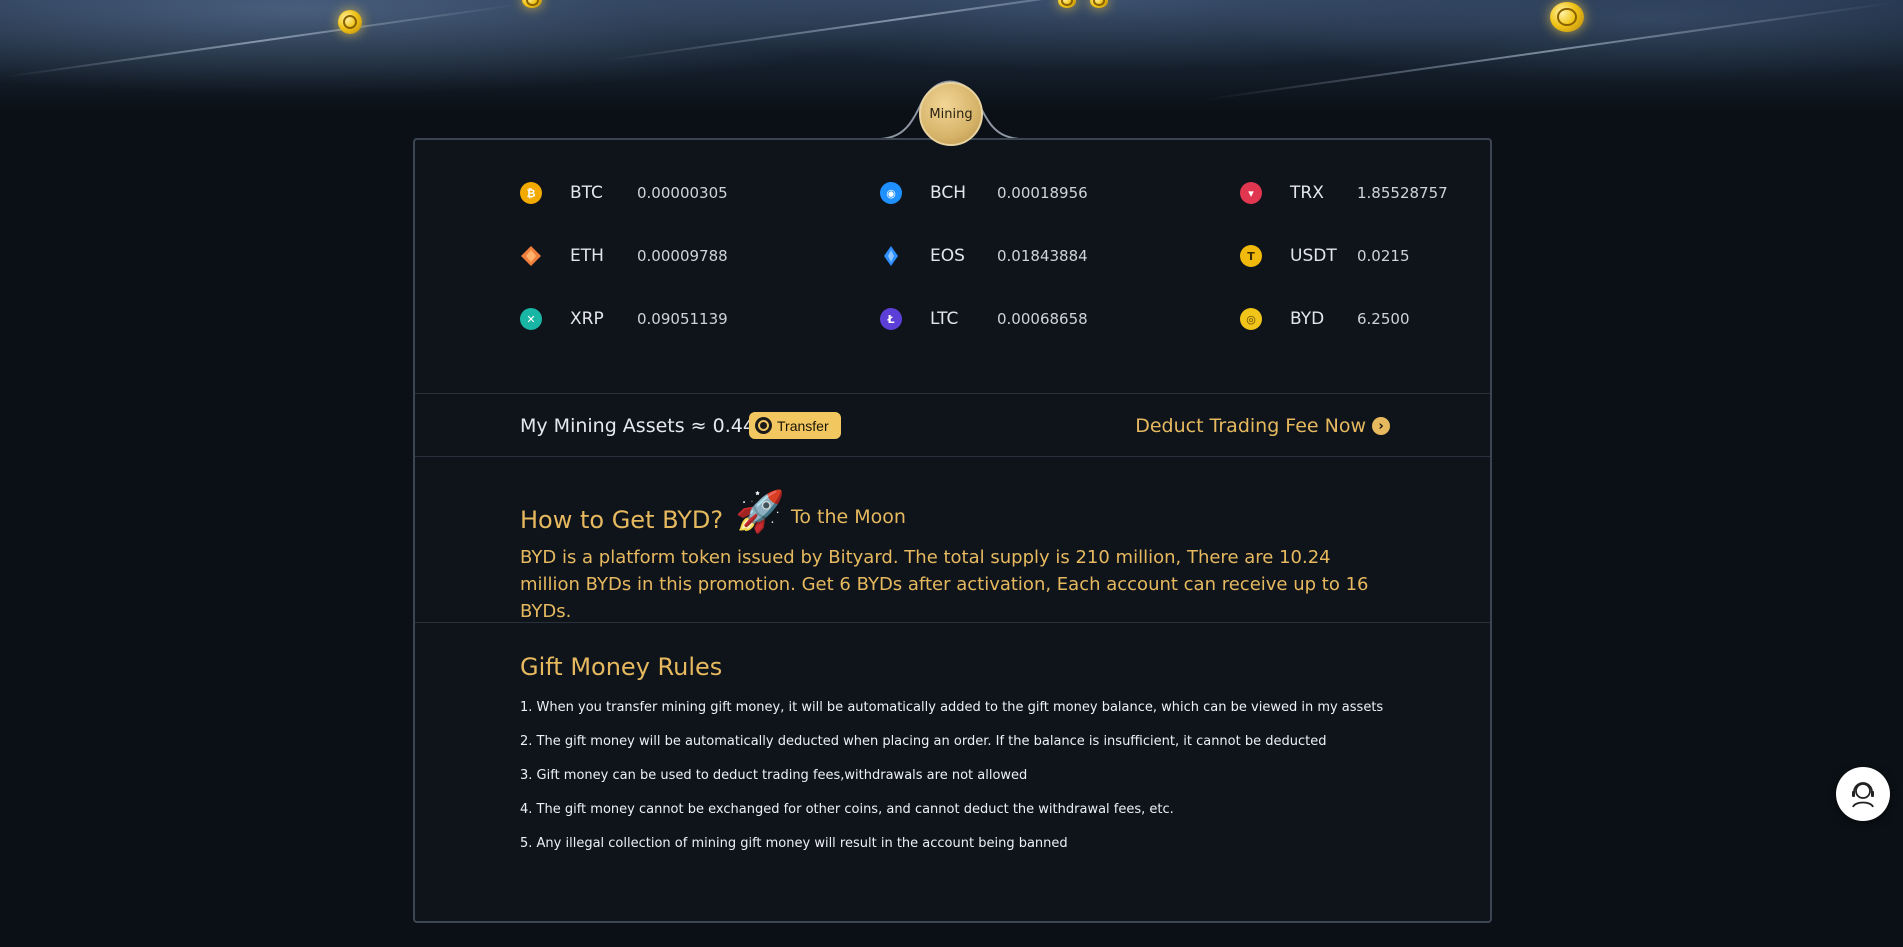 This screenshot has width=1903, height=947. Describe the element at coordinates (947, 256) in the screenshot. I see `coin-symbol: EOS` at that location.